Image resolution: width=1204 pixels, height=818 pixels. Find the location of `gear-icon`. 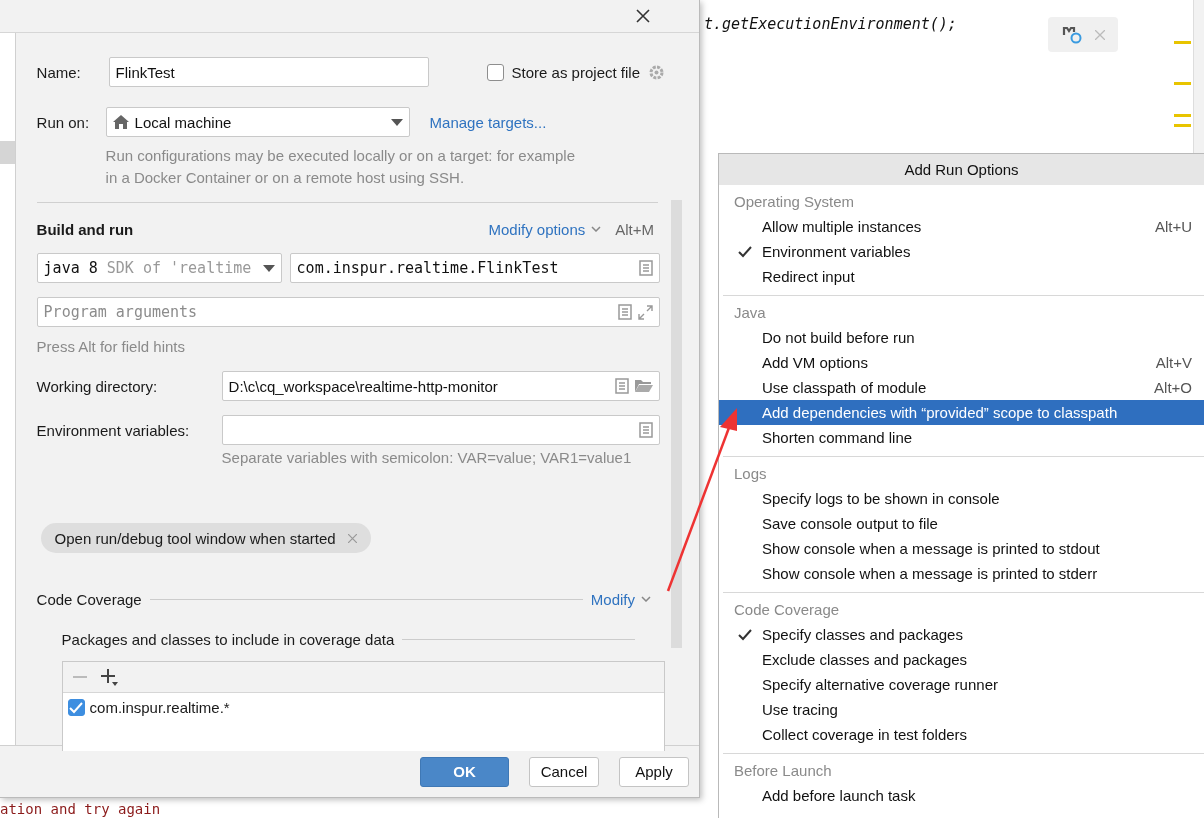

gear-icon is located at coordinates (656, 72).